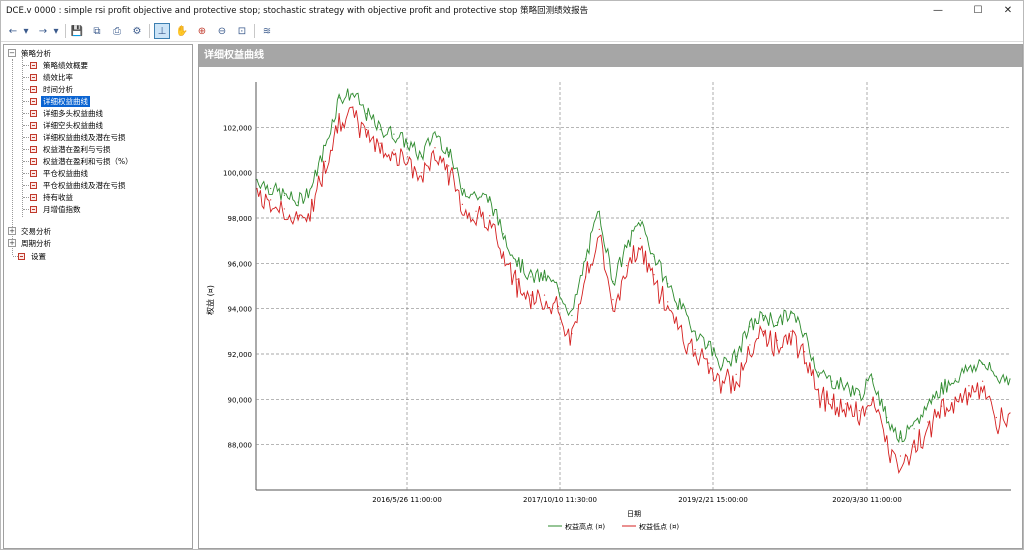 This screenshot has width=1024, height=550. Describe the element at coordinates (560, 500) in the screenshot. I see `x-tick-label: 2017/10/10 11:30:00` at that location.